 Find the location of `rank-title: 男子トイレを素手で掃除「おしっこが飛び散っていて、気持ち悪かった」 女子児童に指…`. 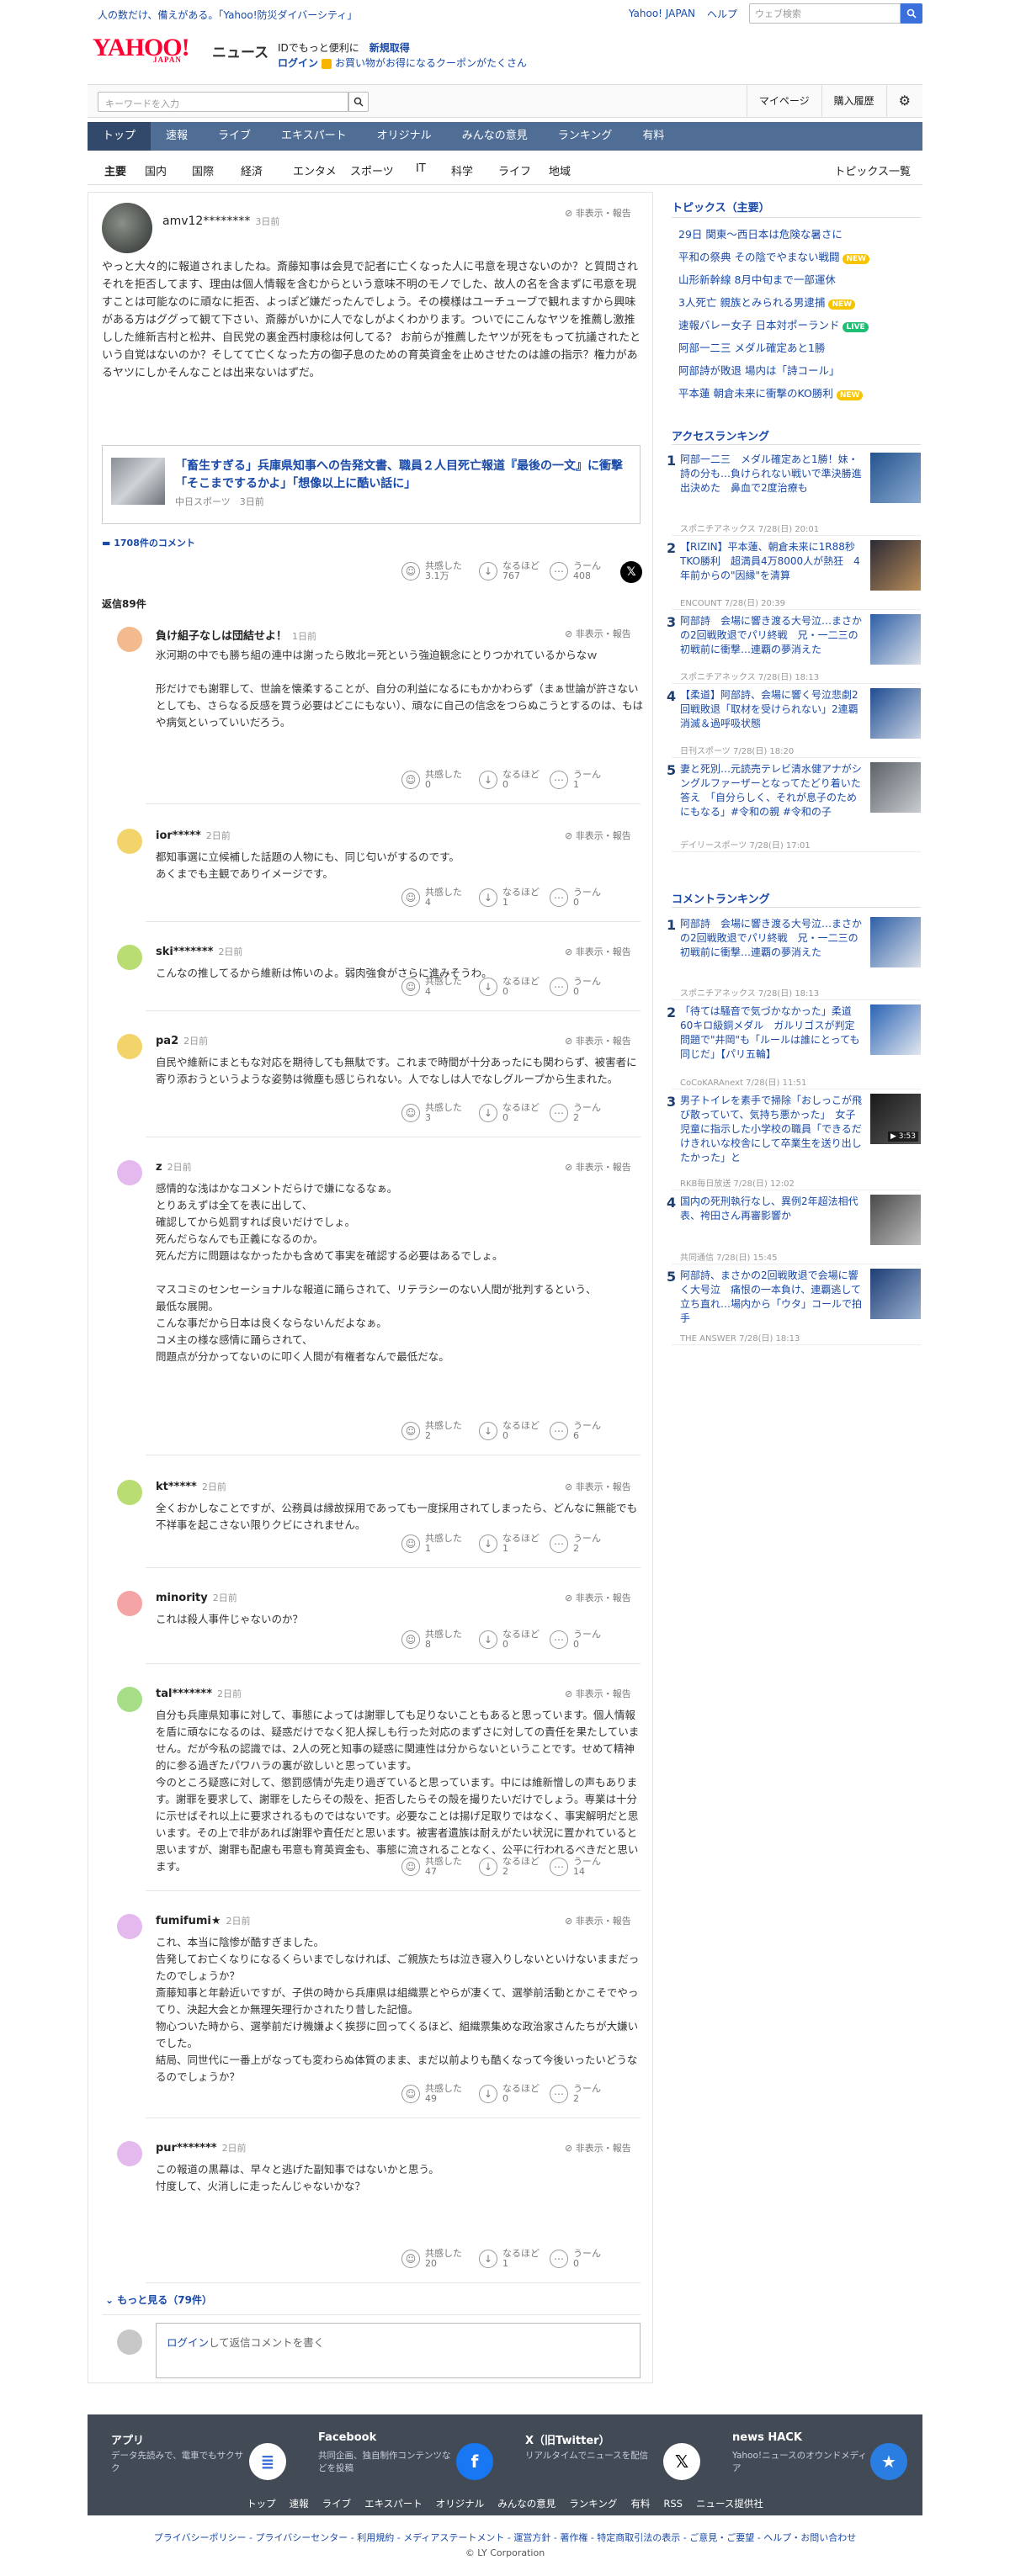

rank-title: 男子トイレを素手で掃除「おしっこが飛び散っていて、気持ち悪かった」 女子児童に指… is located at coordinates (772, 1129).